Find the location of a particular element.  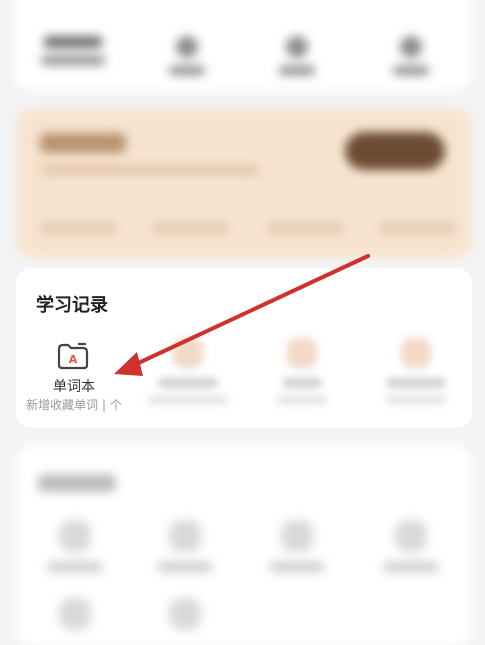

word-book-icon: A is located at coordinates (73, 356).